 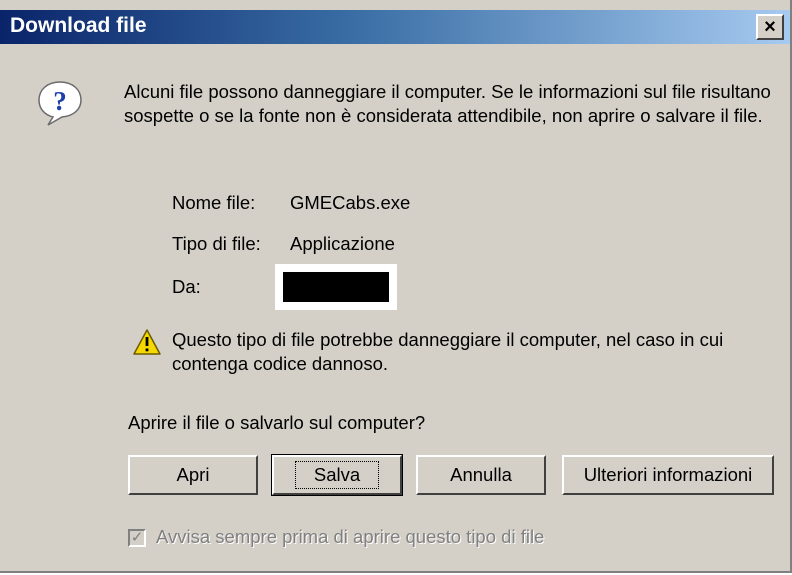 I want to click on save-button-label: Salva, so click(x=337, y=475).